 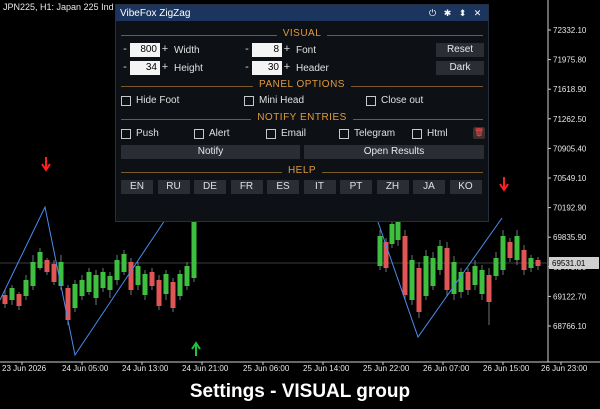 I want to click on close-out-box, so click(x=371, y=100).